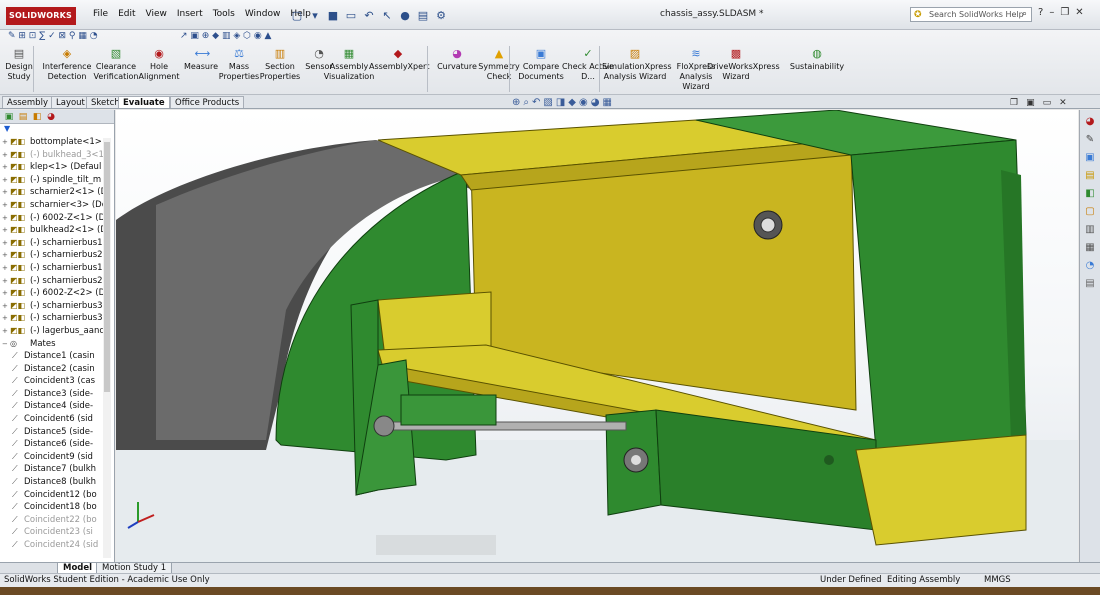  What do you see at coordinates (333, 15) in the screenshot?
I see `save-icon: ■` at bounding box center [333, 15].